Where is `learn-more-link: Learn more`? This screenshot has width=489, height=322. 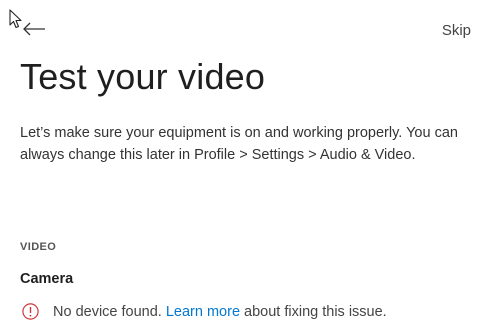
learn-more-link: Learn more is located at coordinates (203, 312).